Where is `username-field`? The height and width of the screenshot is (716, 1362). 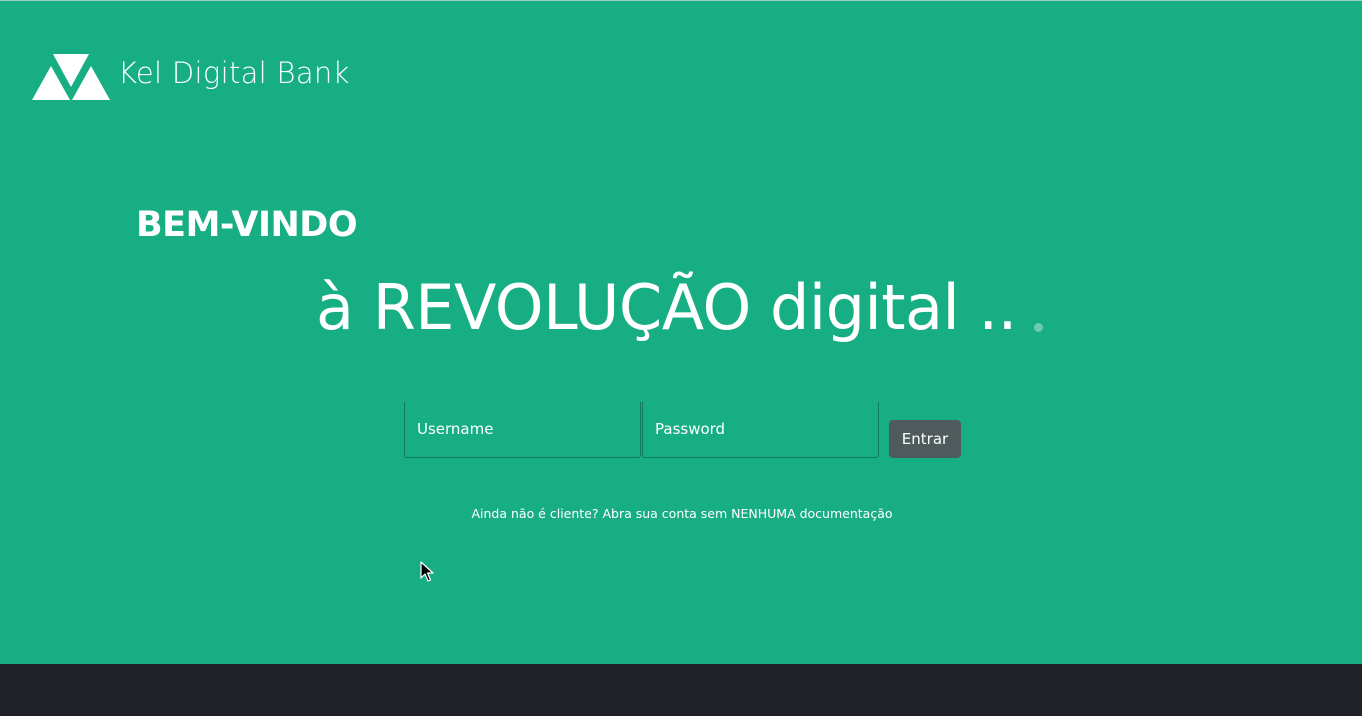 username-field is located at coordinates (522, 430).